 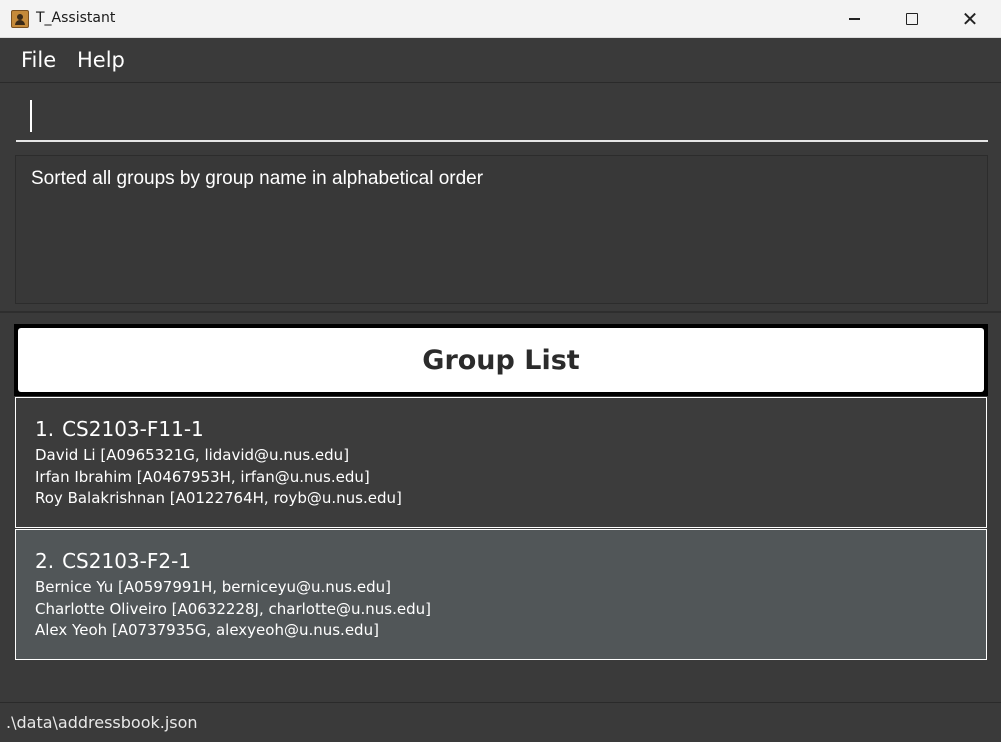 What do you see at coordinates (500, 722) in the screenshot?
I see `status-bar: .\data\addressbook.json` at bounding box center [500, 722].